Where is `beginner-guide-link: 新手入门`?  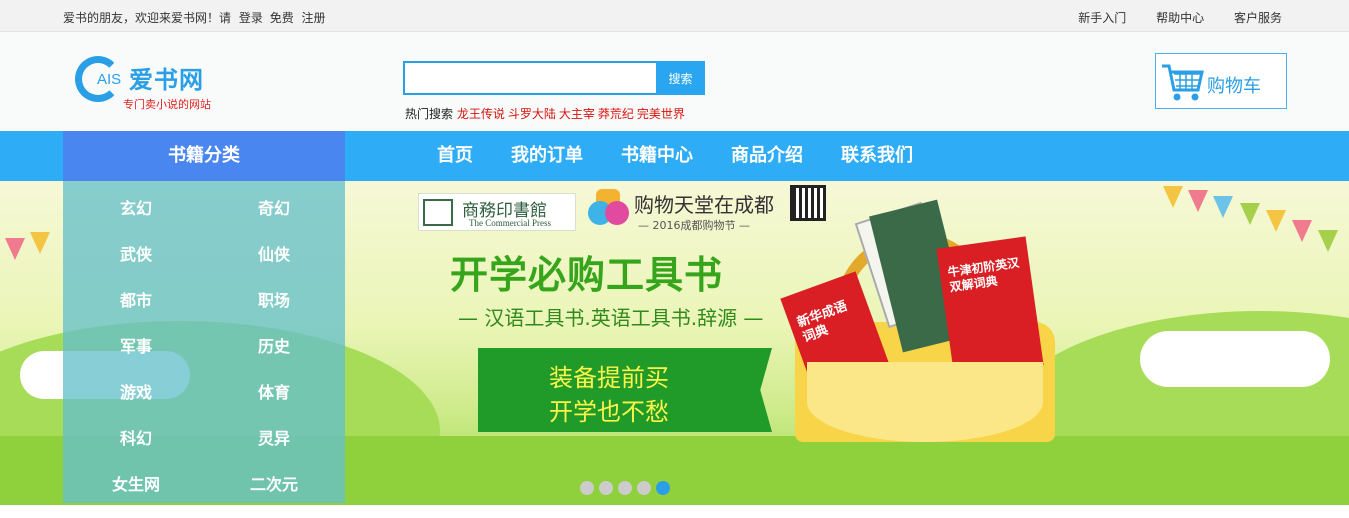
beginner-guide-link: 新手入门 is located at coordinates (1102, 18).